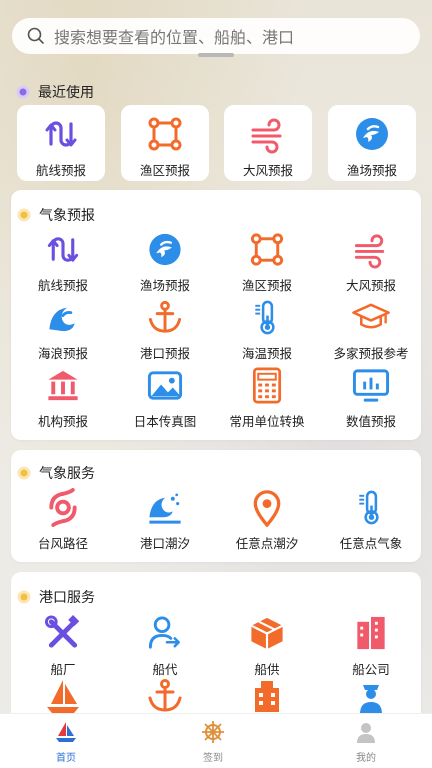 This screenshot has height=768, width=432. I want to click on bottom-nav: 首页 签到 我的, so click(216, 740).